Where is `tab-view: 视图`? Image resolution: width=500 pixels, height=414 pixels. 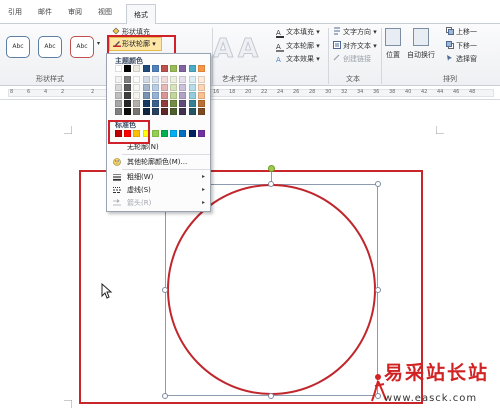
tab-view: 视图 is located at coordinates (105, 12).